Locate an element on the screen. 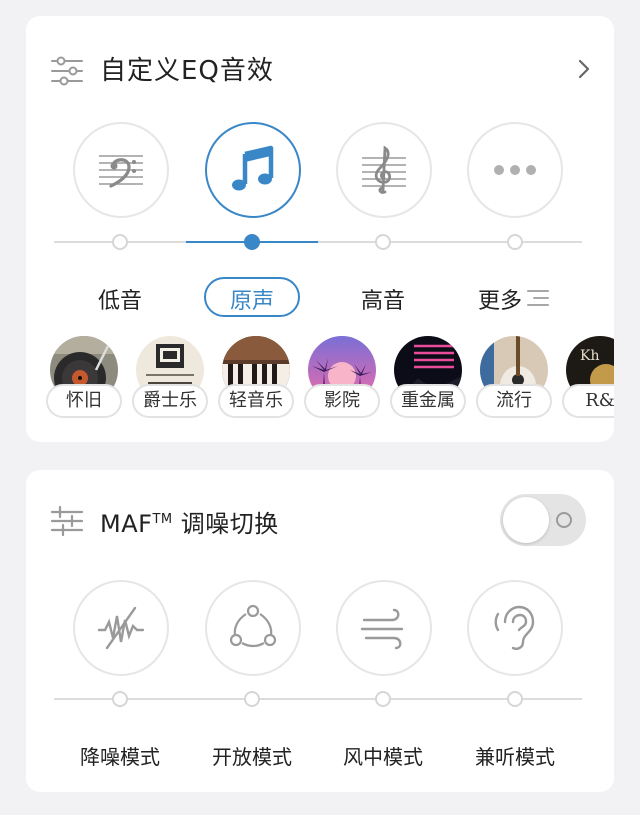  share-nodes-icon is located at coordinates (253, 626).